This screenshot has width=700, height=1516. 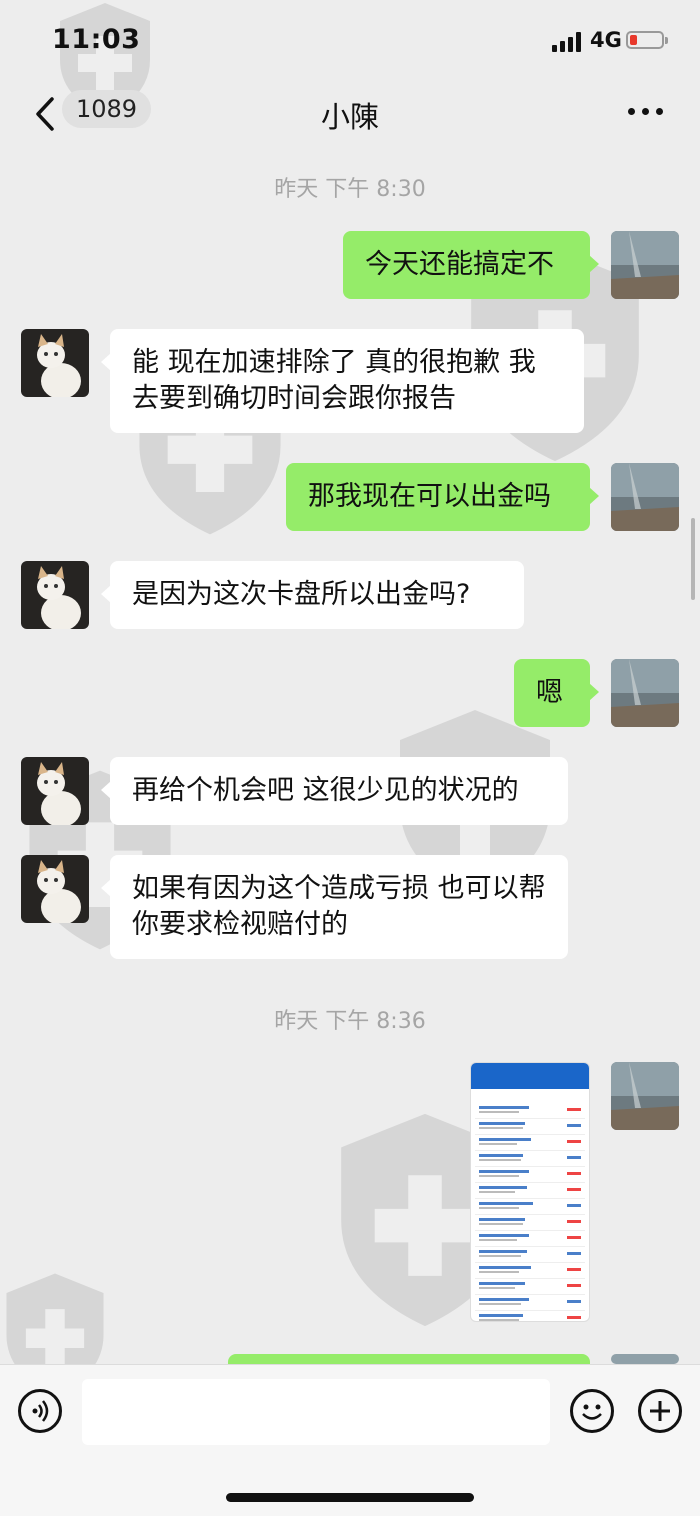 I want to click on signal-icon, so click(x=568, y=42).